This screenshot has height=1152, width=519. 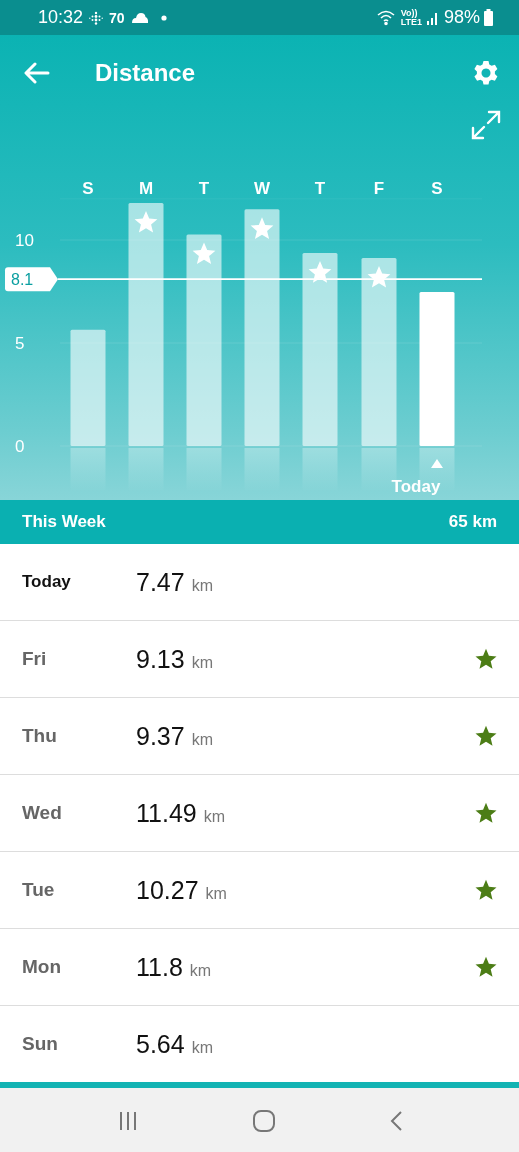 What do you see at coordinates (146, 188) in the screenshot?
I see `day-letter: M` at bounding box center [146, 188].